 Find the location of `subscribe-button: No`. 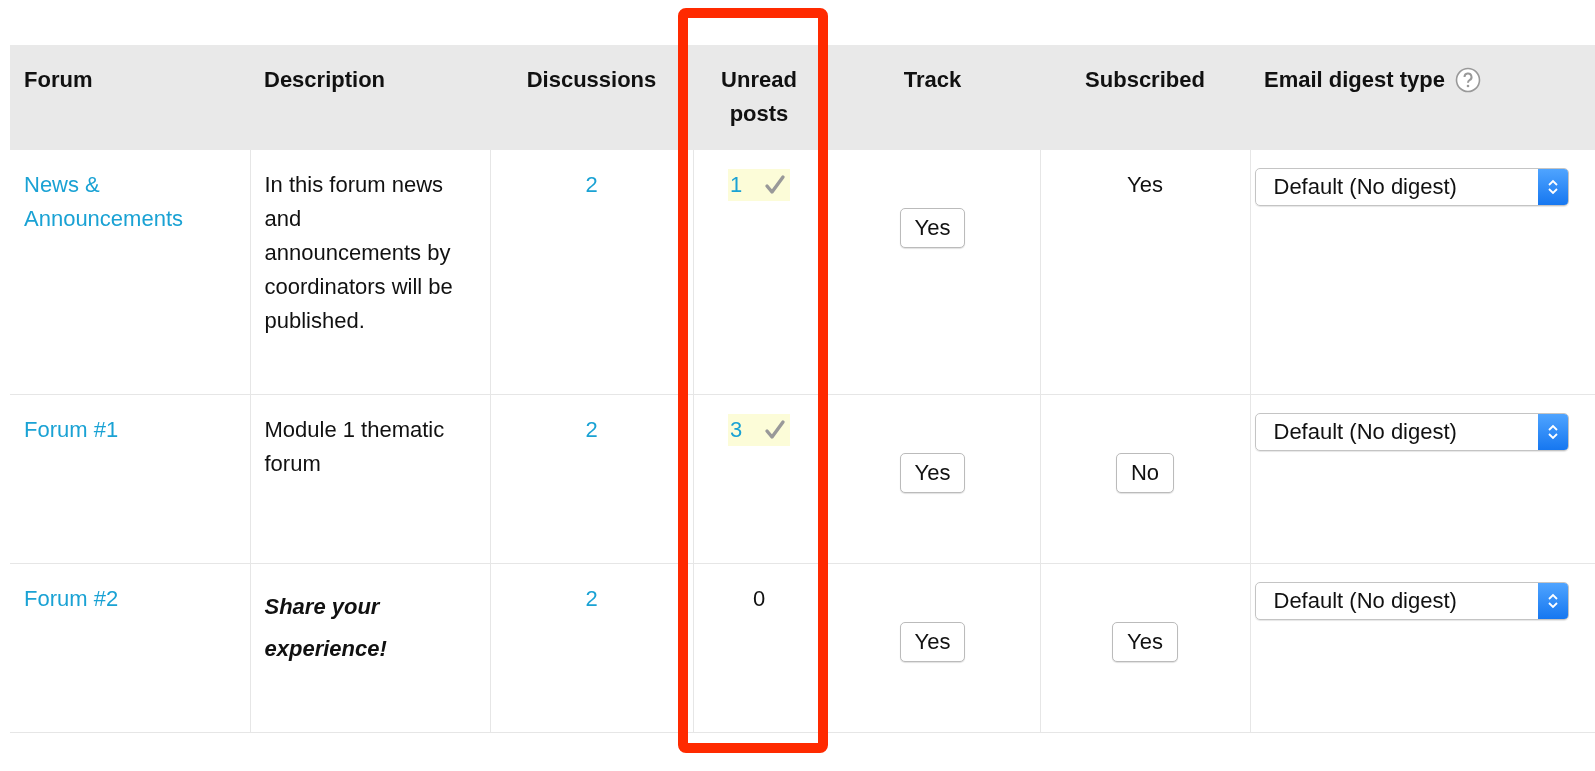

subscribe-button: No is located at coordinates (1145, 473).